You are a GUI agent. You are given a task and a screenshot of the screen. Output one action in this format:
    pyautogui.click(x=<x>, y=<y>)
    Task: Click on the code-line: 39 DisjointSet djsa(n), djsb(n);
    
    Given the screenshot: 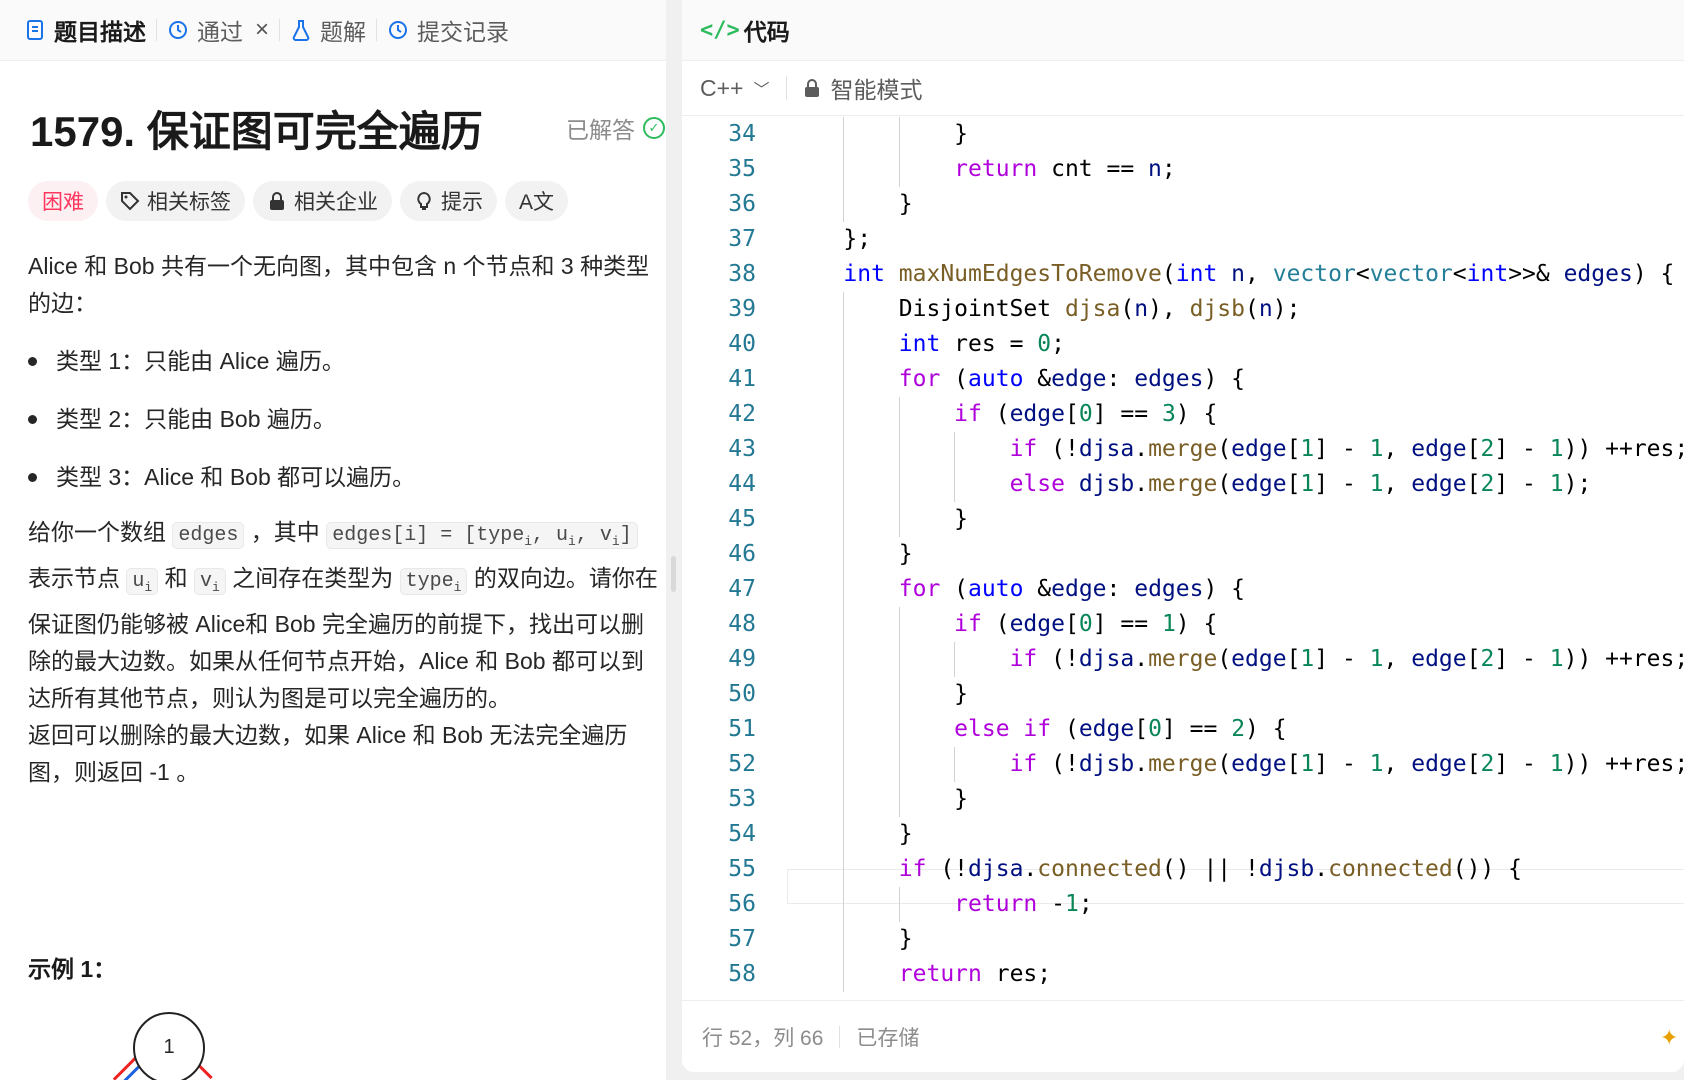 What is the action you would take?
    pyautogui.click(x=1183, y=309)
    